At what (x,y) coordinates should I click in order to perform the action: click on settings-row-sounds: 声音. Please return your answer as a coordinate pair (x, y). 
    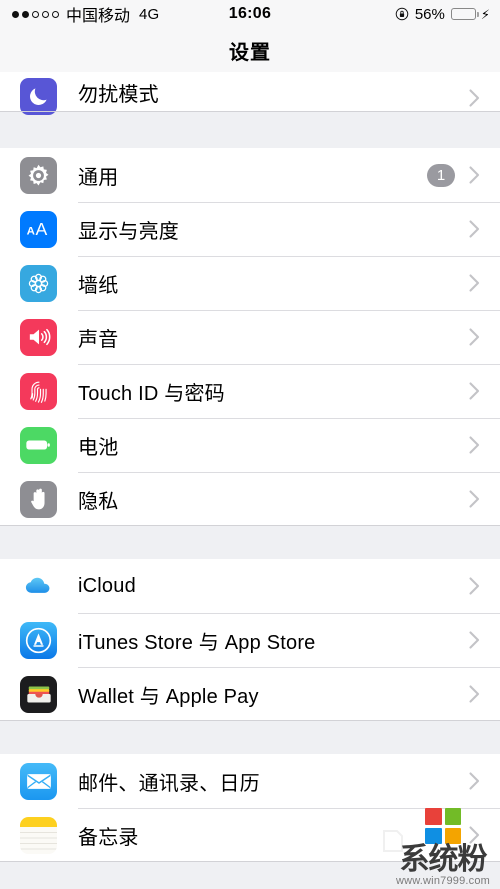
    Looking at the image, I should click on (250, 337).